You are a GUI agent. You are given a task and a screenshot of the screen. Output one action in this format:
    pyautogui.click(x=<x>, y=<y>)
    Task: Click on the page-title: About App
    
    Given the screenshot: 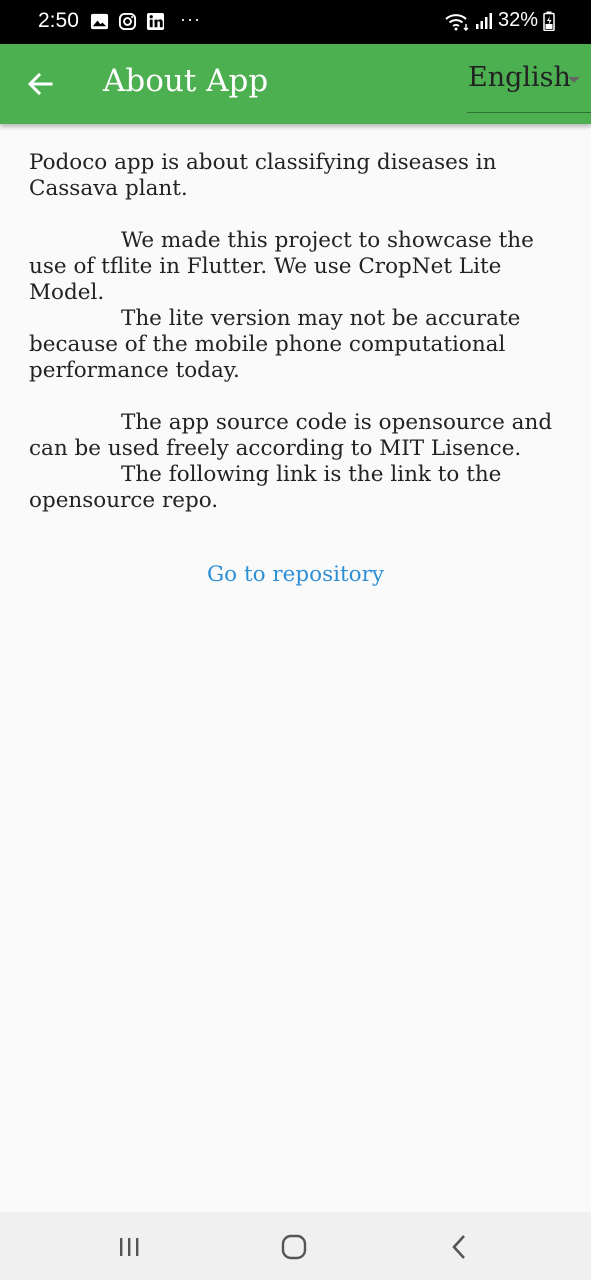 What is the action you would take?
    pyautogui.click(x=186, y=81)
    